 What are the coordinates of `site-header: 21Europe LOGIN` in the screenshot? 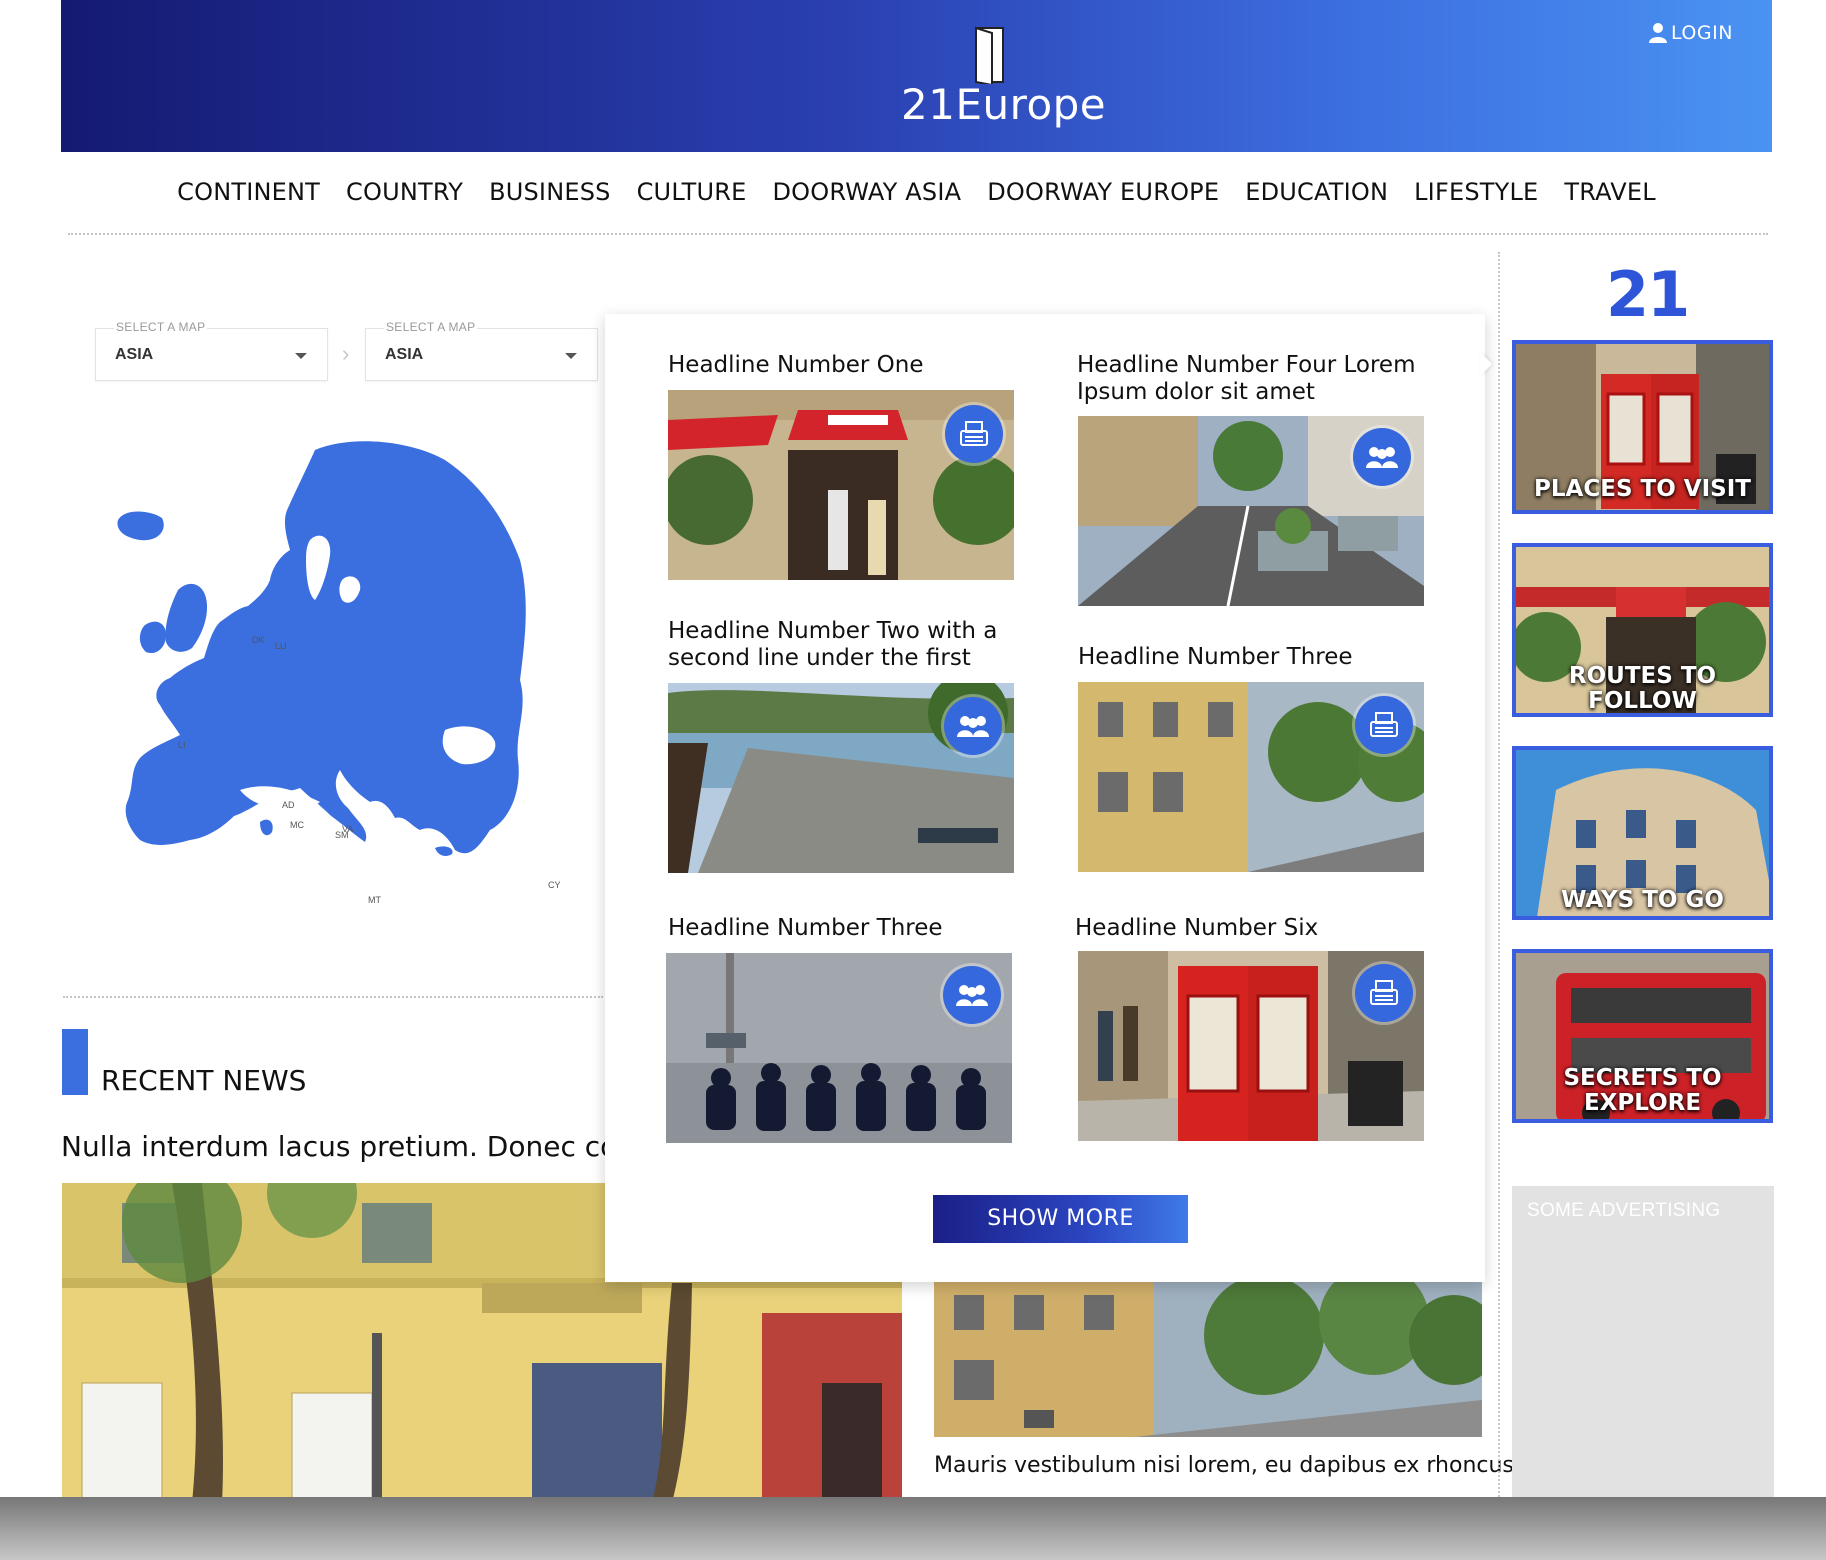 It's located at (928, 76).